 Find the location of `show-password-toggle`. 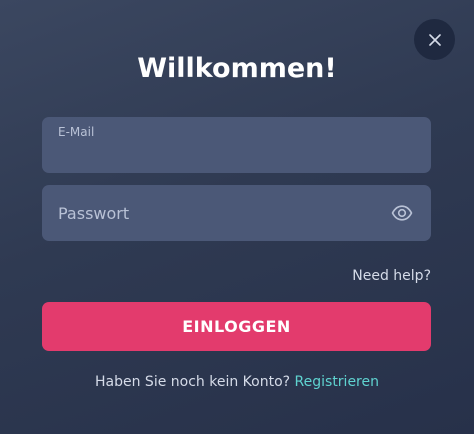

show-password-toggle is located at coordinates (402, 213).